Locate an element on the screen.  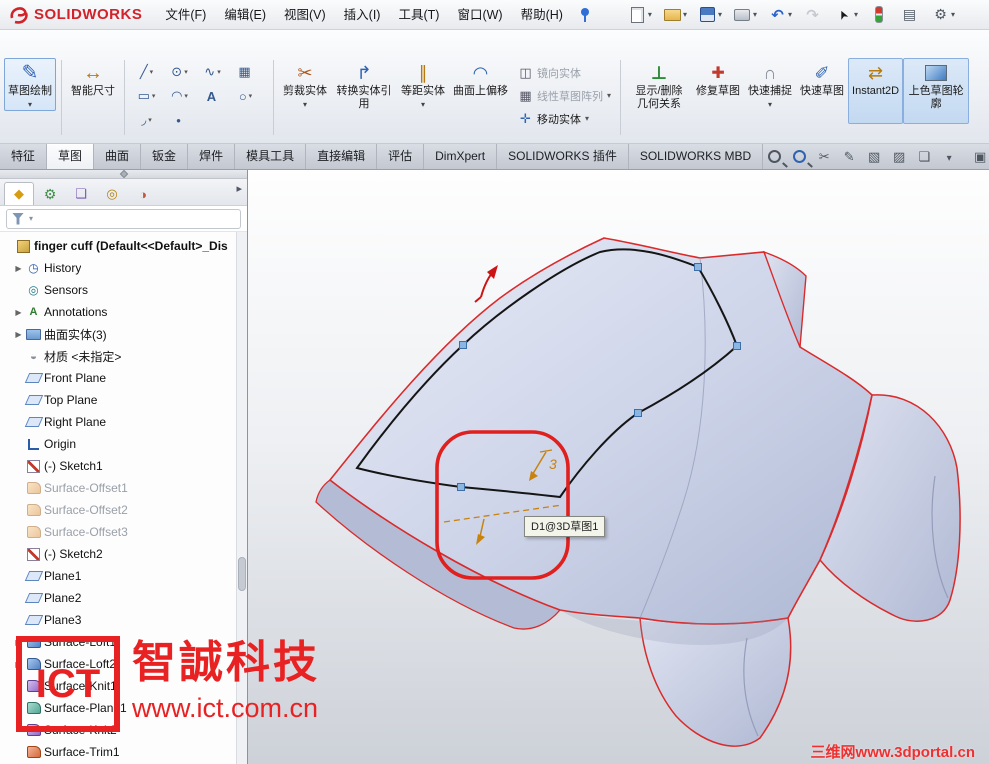
ribbon-tab: 曲面 is located at coordinates (118, 156).